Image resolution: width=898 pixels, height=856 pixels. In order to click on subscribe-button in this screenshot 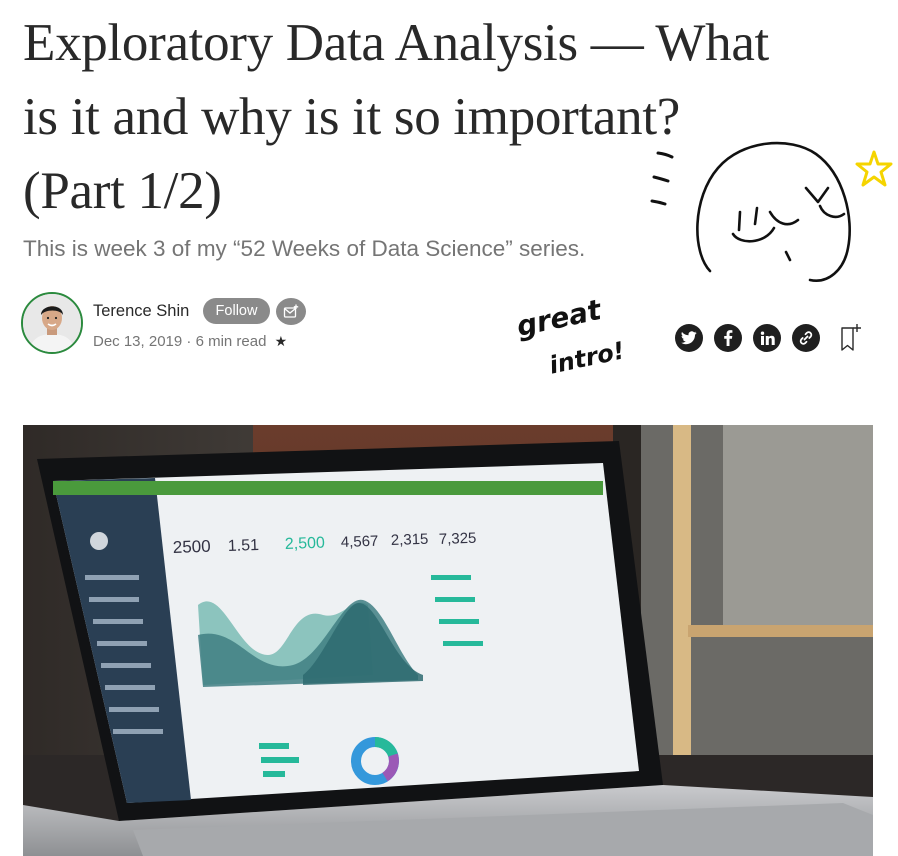, I will do `click(291, 311)`.